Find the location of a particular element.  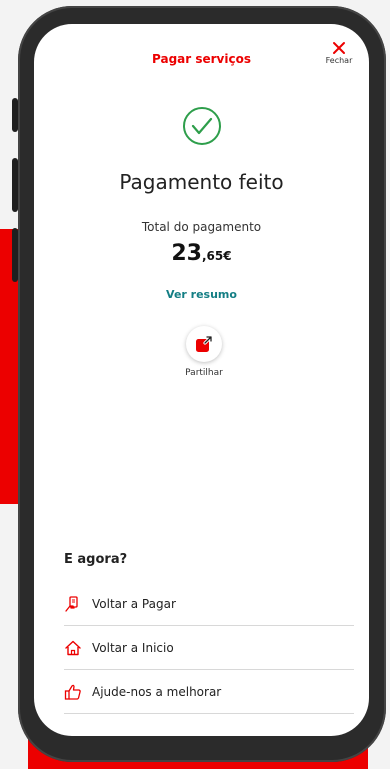

total-label: Total do pagamento is located at coordinates (201, 227).